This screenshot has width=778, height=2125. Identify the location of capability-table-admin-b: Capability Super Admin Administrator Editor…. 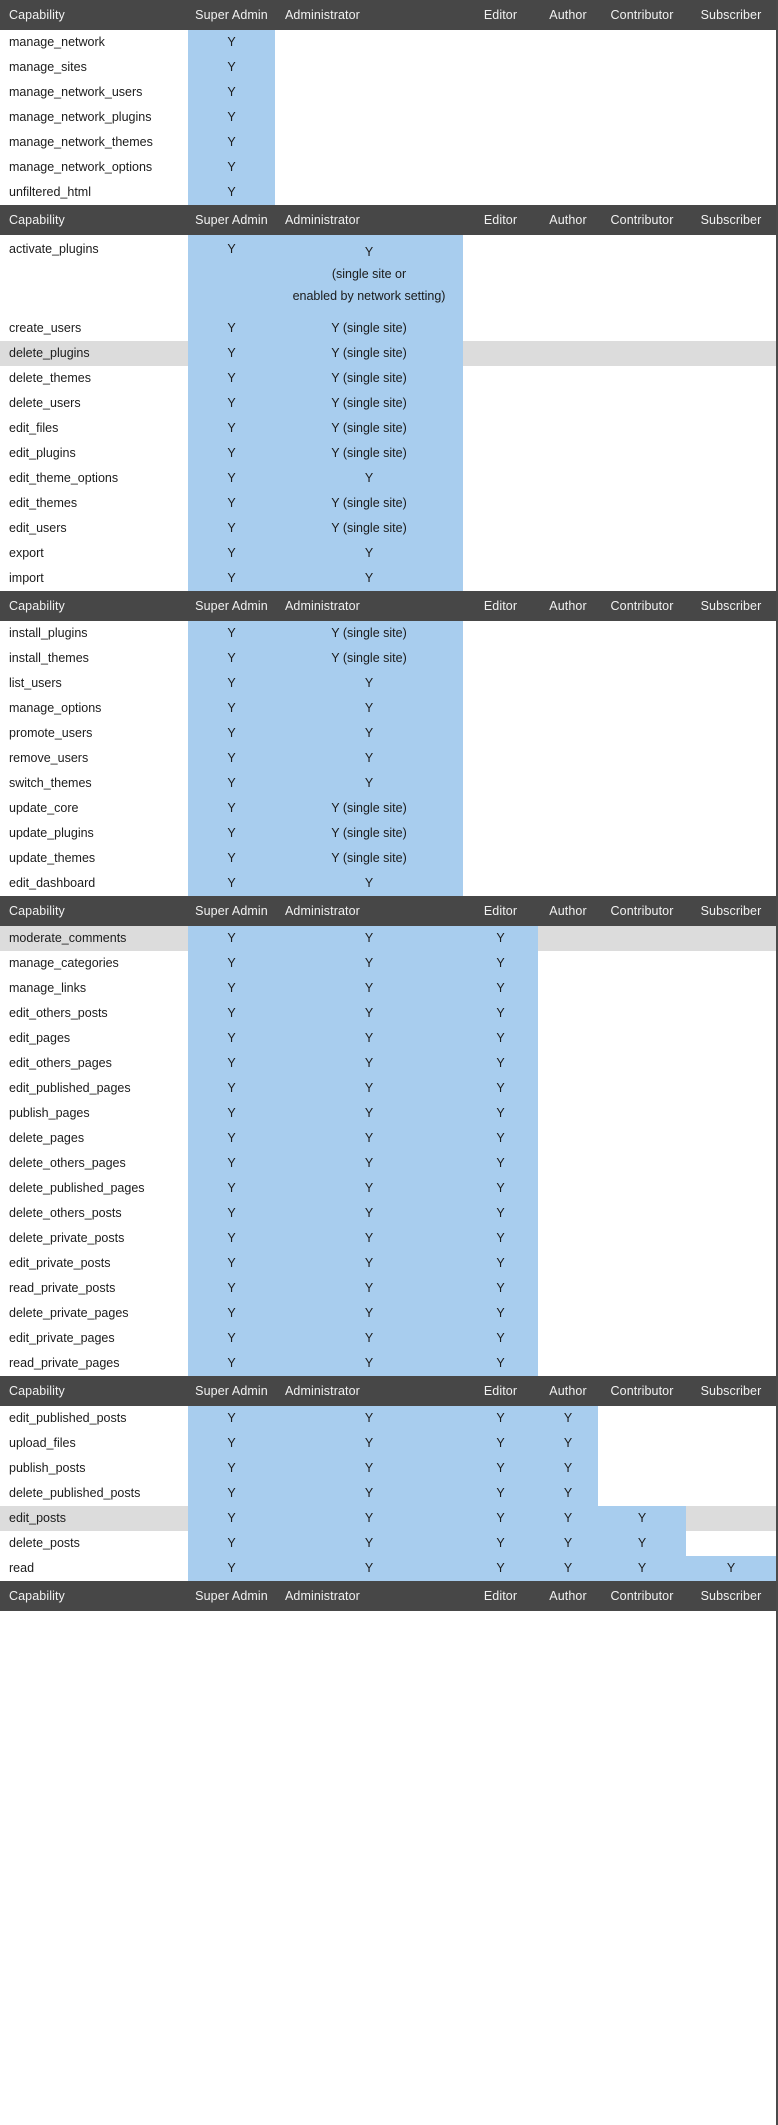
(388, 743).